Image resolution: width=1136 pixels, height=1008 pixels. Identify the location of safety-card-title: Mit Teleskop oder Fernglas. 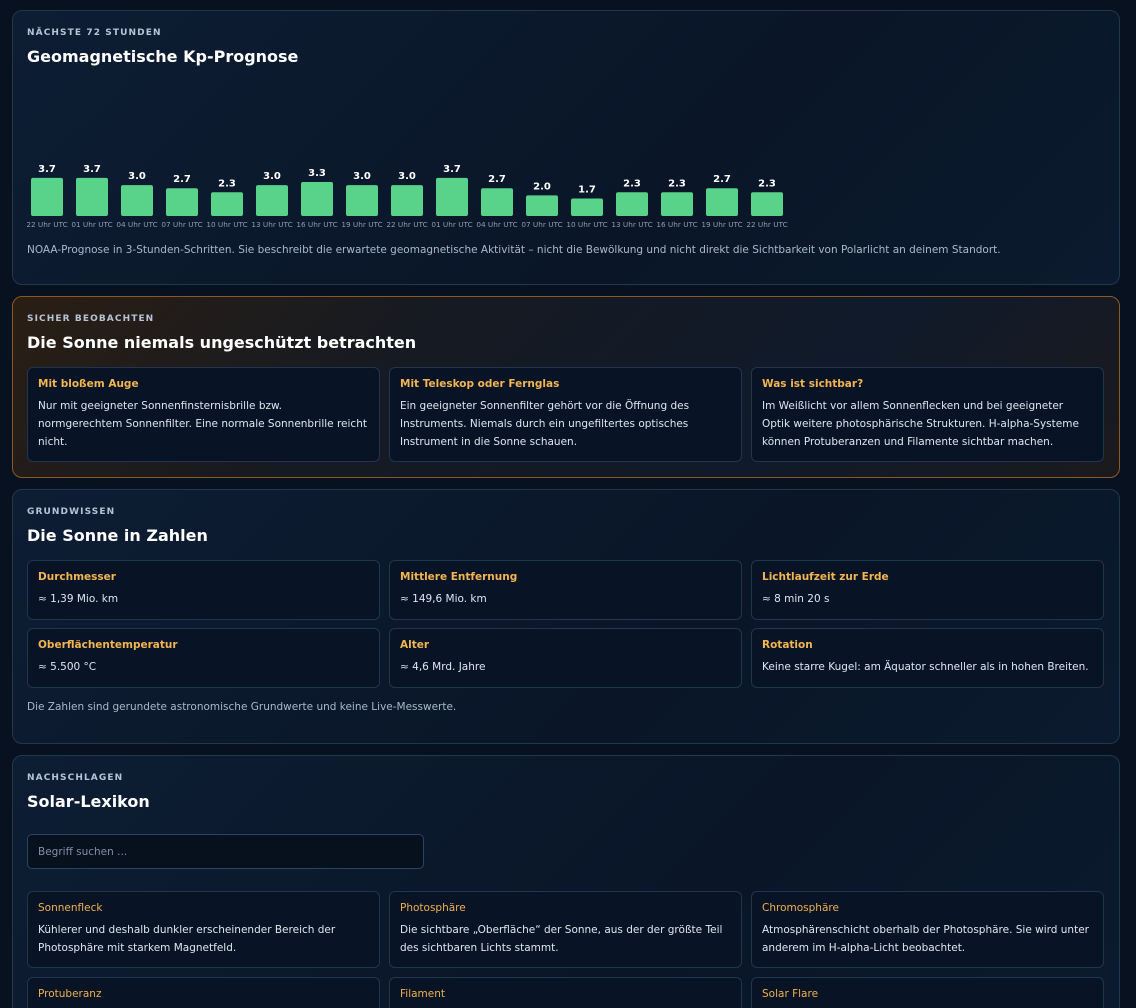
(480, 384).